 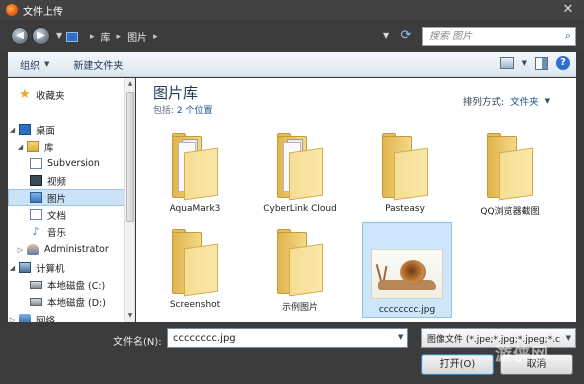 I want to click on filename-label: 文件名(N):, so click(x=137, y=342).